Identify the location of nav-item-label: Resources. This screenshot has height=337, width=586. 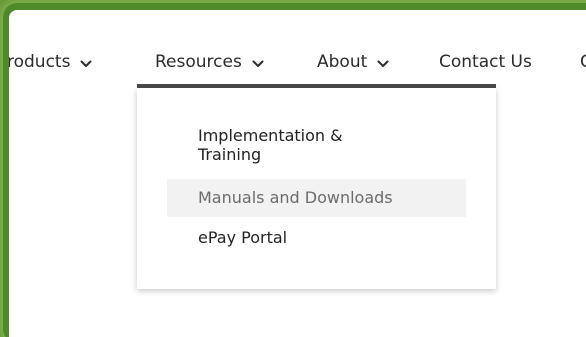
(198, 62).